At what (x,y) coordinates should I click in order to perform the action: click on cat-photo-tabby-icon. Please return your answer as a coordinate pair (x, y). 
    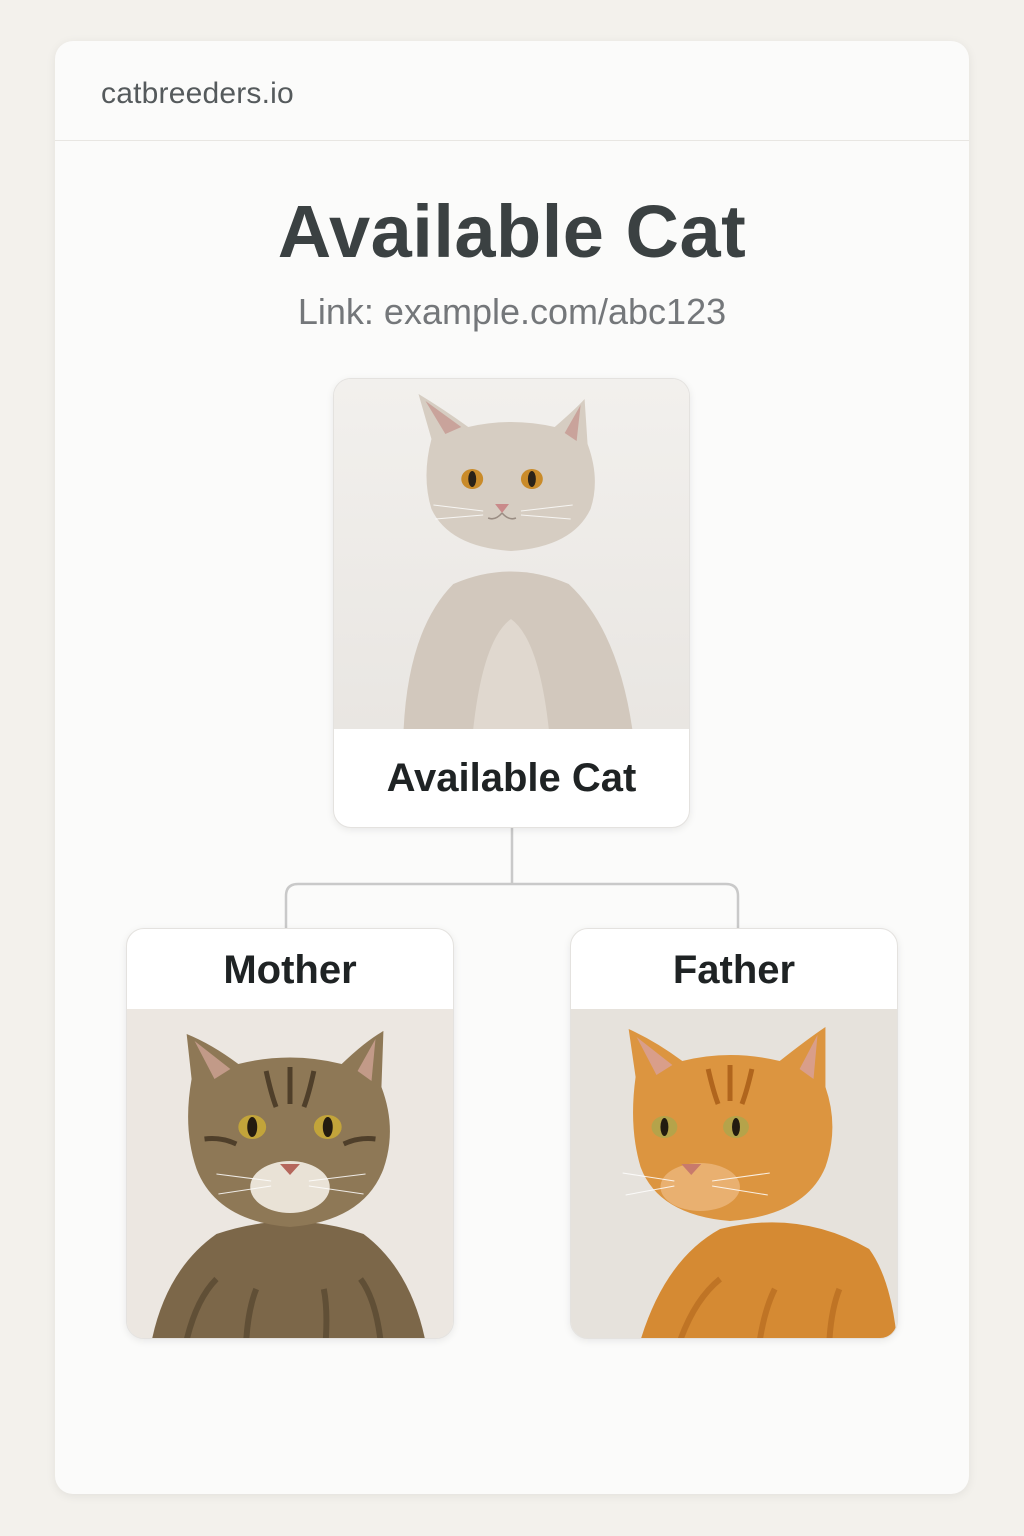
    Looking at the image, I should click on (290, 1173).